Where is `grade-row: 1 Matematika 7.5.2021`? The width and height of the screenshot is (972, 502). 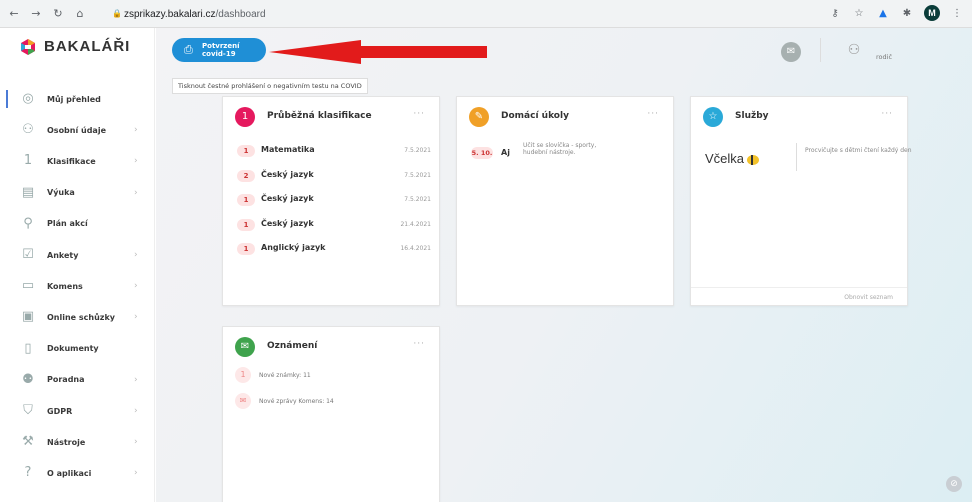
grade-row: 1 Matematika 7.5.2021 is located at coordinates (334, 152).